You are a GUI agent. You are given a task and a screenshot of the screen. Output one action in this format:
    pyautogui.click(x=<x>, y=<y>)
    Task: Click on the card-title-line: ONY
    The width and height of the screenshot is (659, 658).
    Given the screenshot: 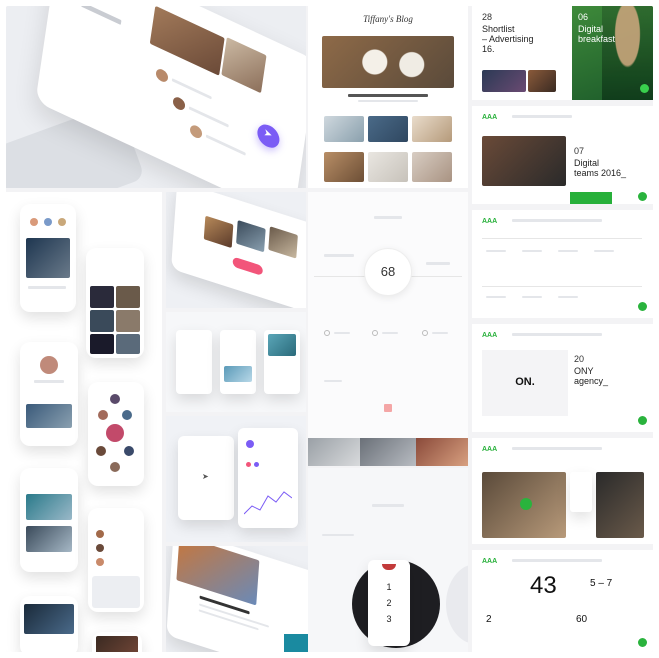 What is the action you would take?
    pyautogui.click(x=584, y=371)
    